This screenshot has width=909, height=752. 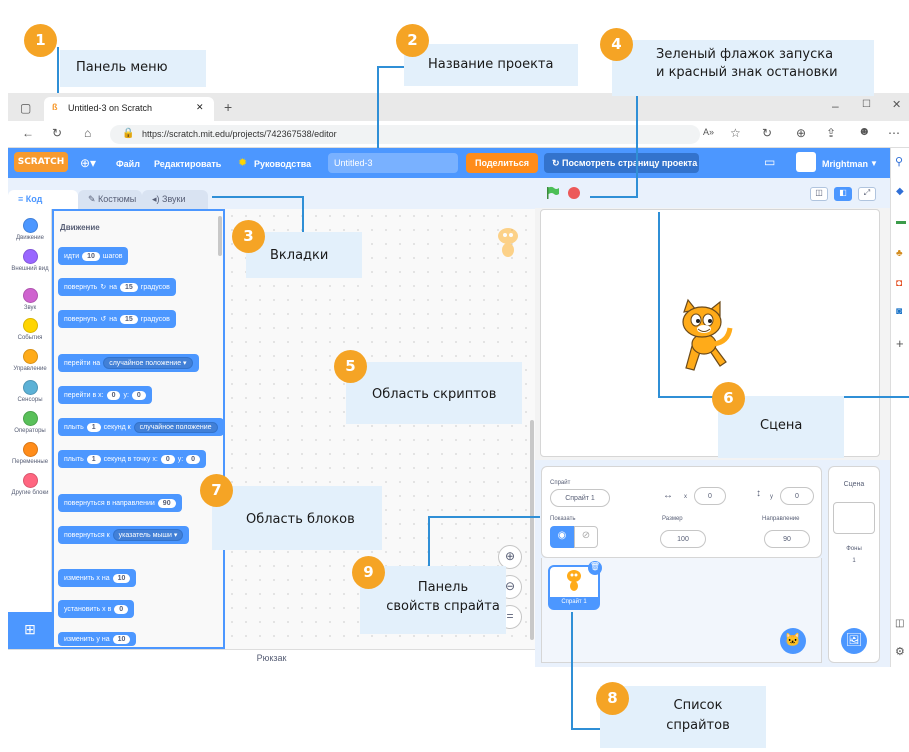 I want to click on category-variables: Переменные, so click(x=30, y=453).